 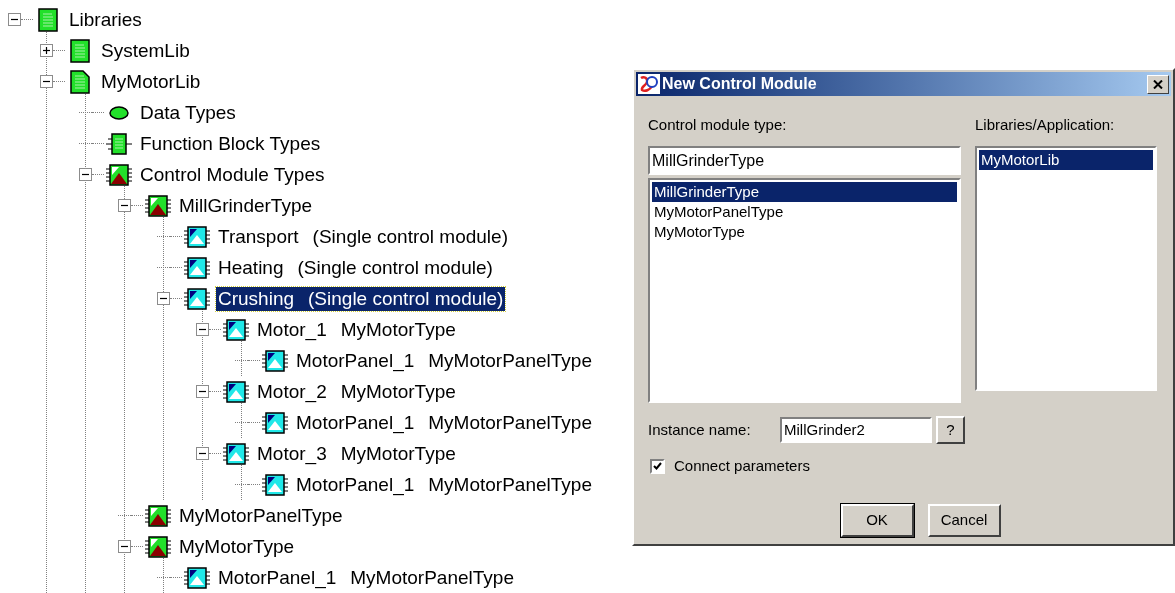 I want to click on close-icon, so click(x=1158, y=84).